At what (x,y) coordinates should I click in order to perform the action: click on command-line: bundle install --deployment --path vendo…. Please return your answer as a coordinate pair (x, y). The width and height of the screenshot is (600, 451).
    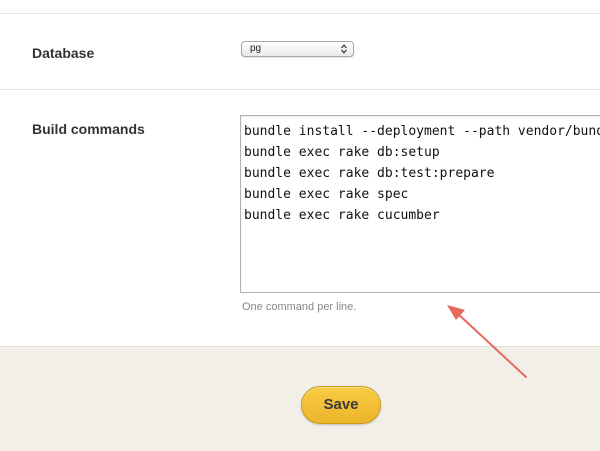
    Looking at the image, I should click on (422, 131).